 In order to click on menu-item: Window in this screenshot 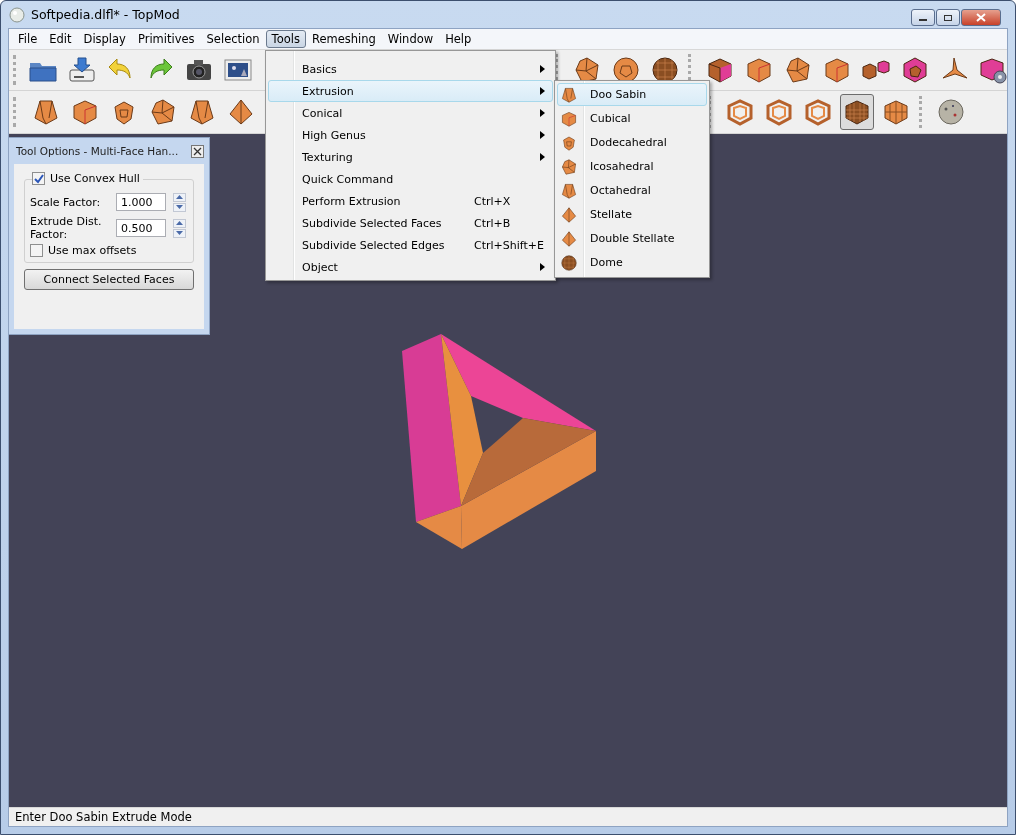, I will do `click(410, 39)`.